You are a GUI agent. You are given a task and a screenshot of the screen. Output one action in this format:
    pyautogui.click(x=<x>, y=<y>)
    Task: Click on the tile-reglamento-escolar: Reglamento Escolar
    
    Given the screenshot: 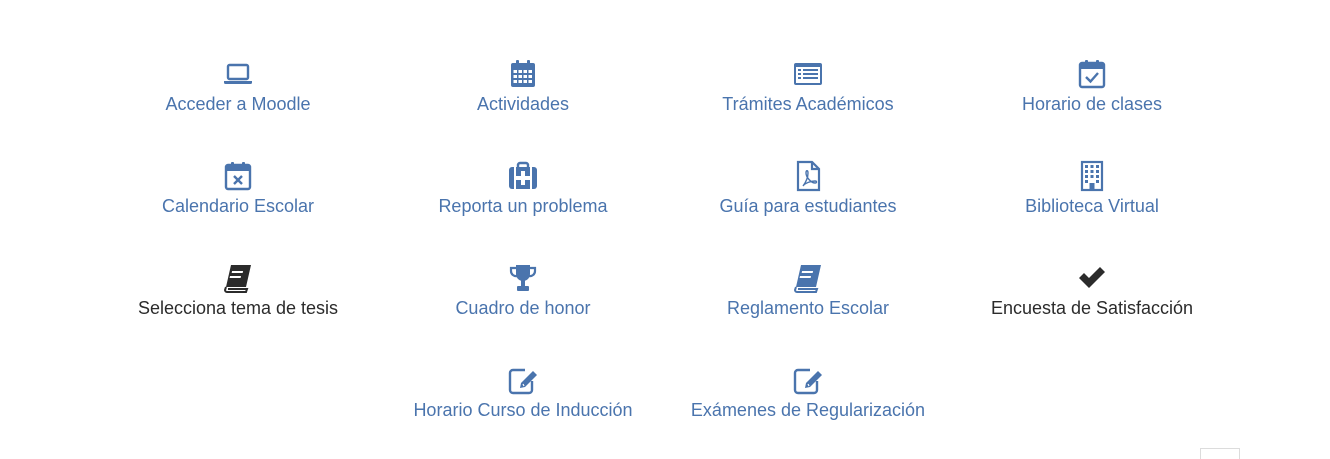 What is the action you would take?
    pyautogui.click(x=808, y=291)
    